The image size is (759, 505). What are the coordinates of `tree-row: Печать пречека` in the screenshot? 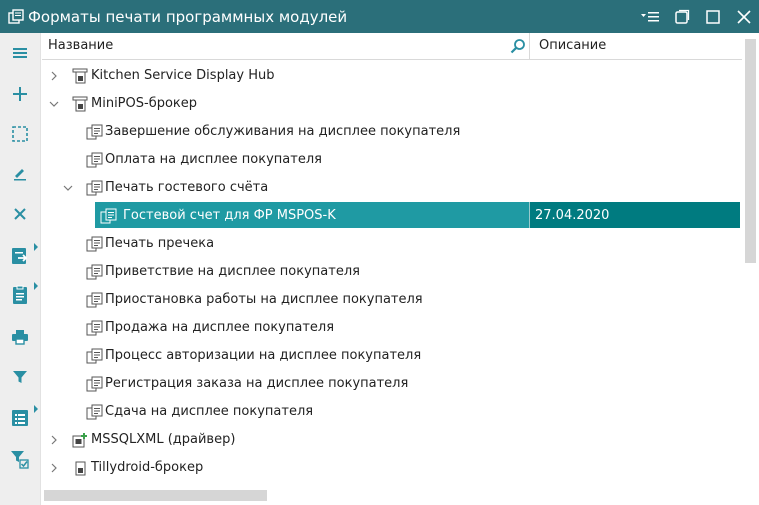 It's located at (392, 244).